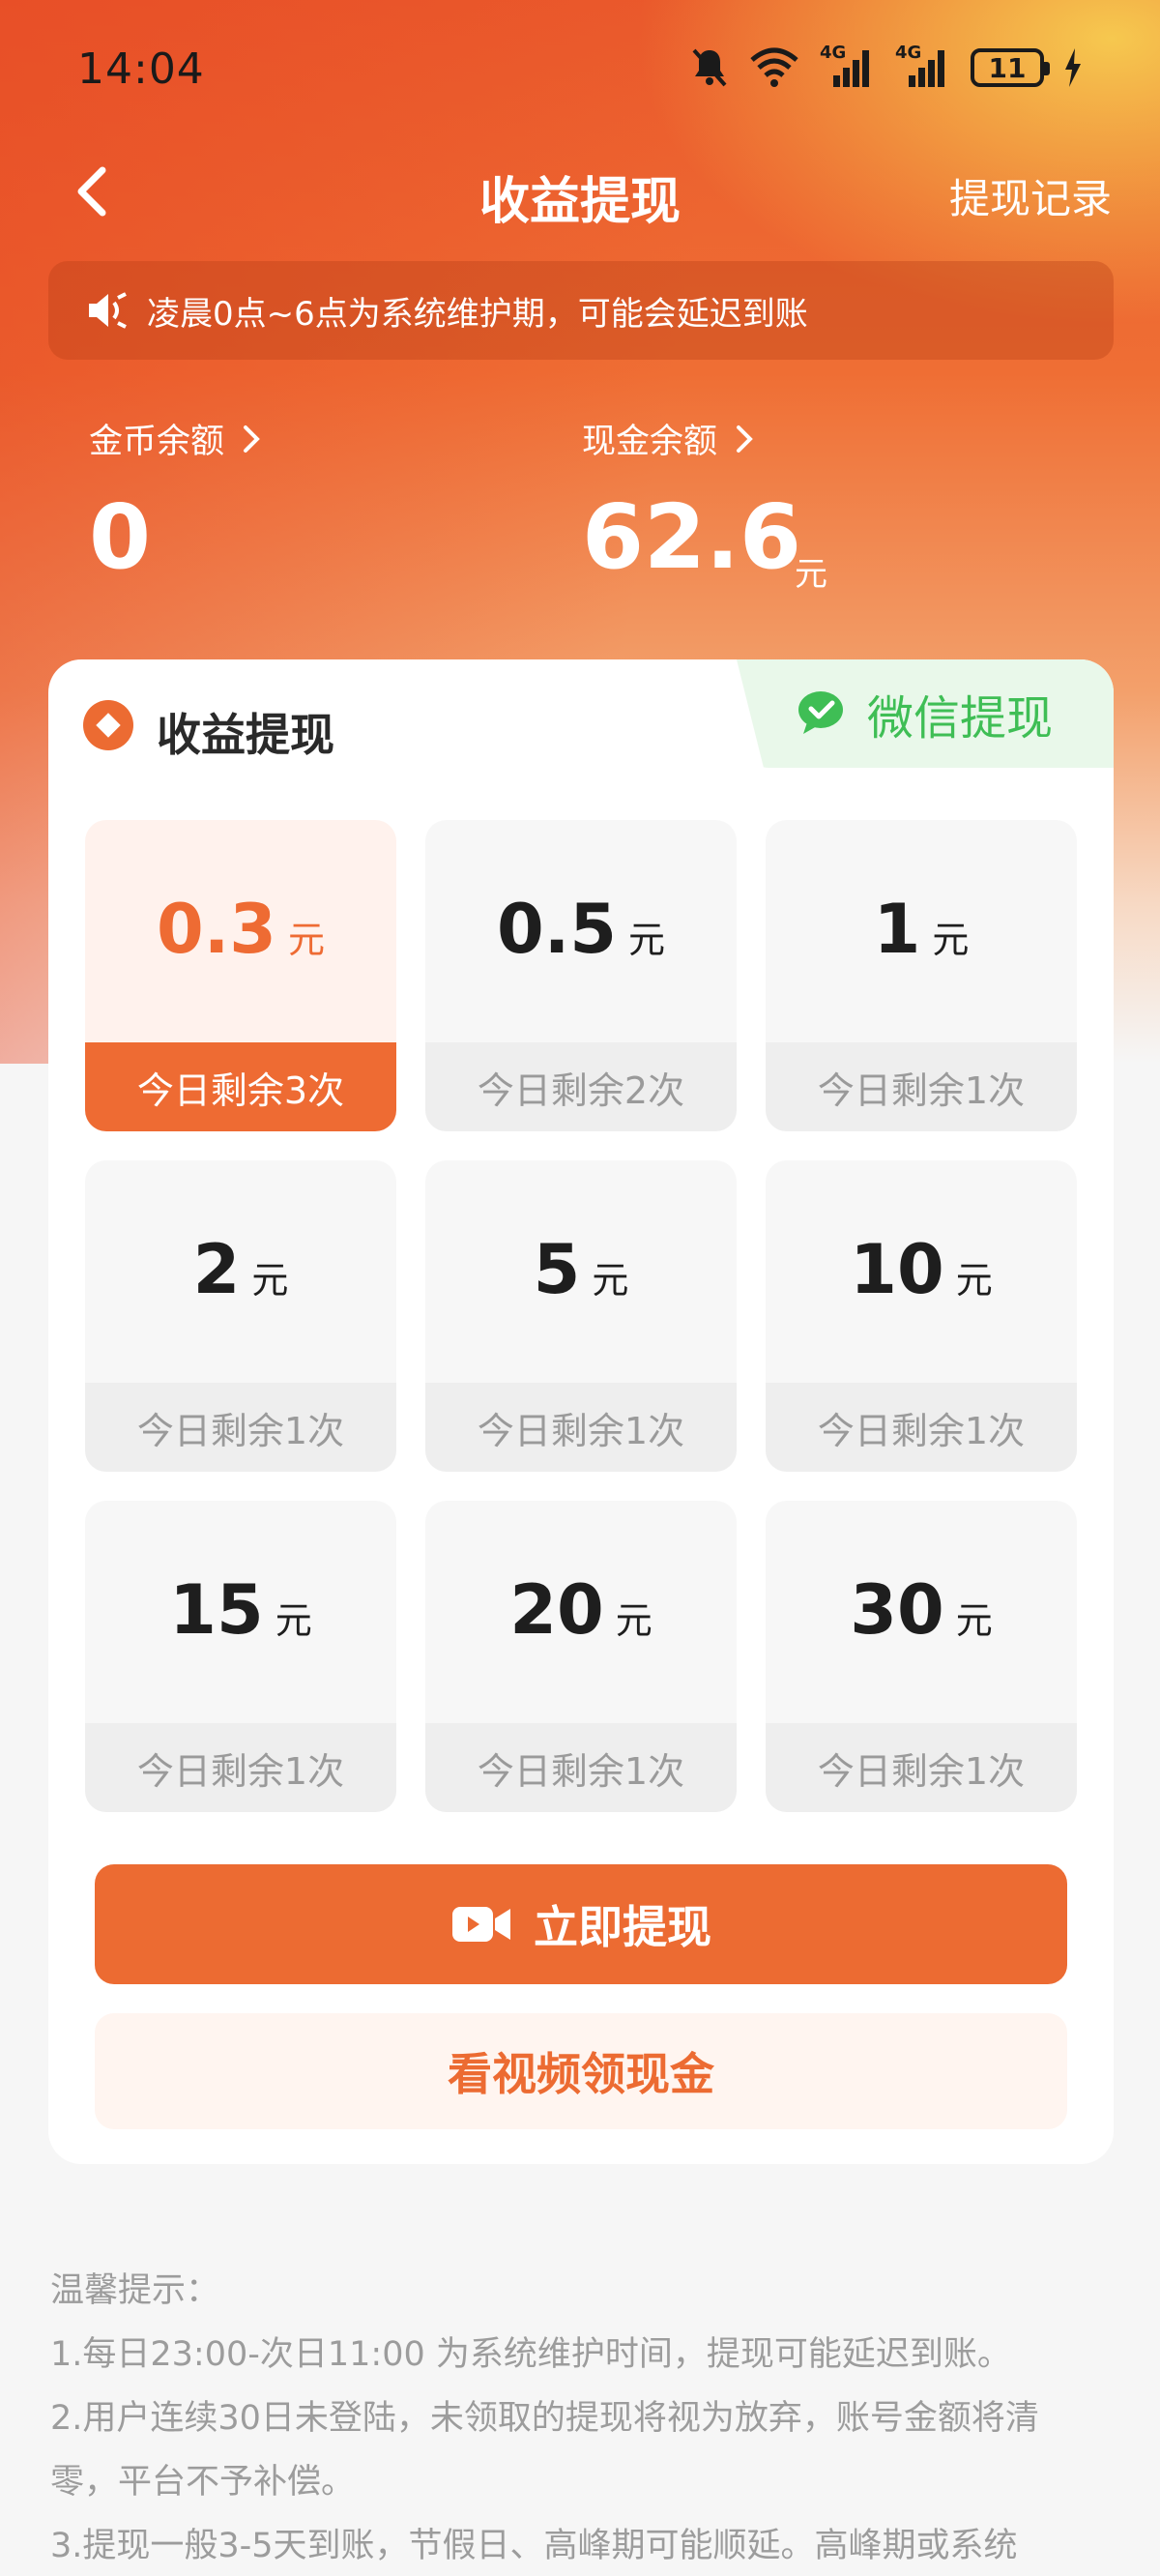  What do you see at coordinates (709, 67) in the screenshot?
I see `mute-bell-icon` at bounding box center [709, 67].